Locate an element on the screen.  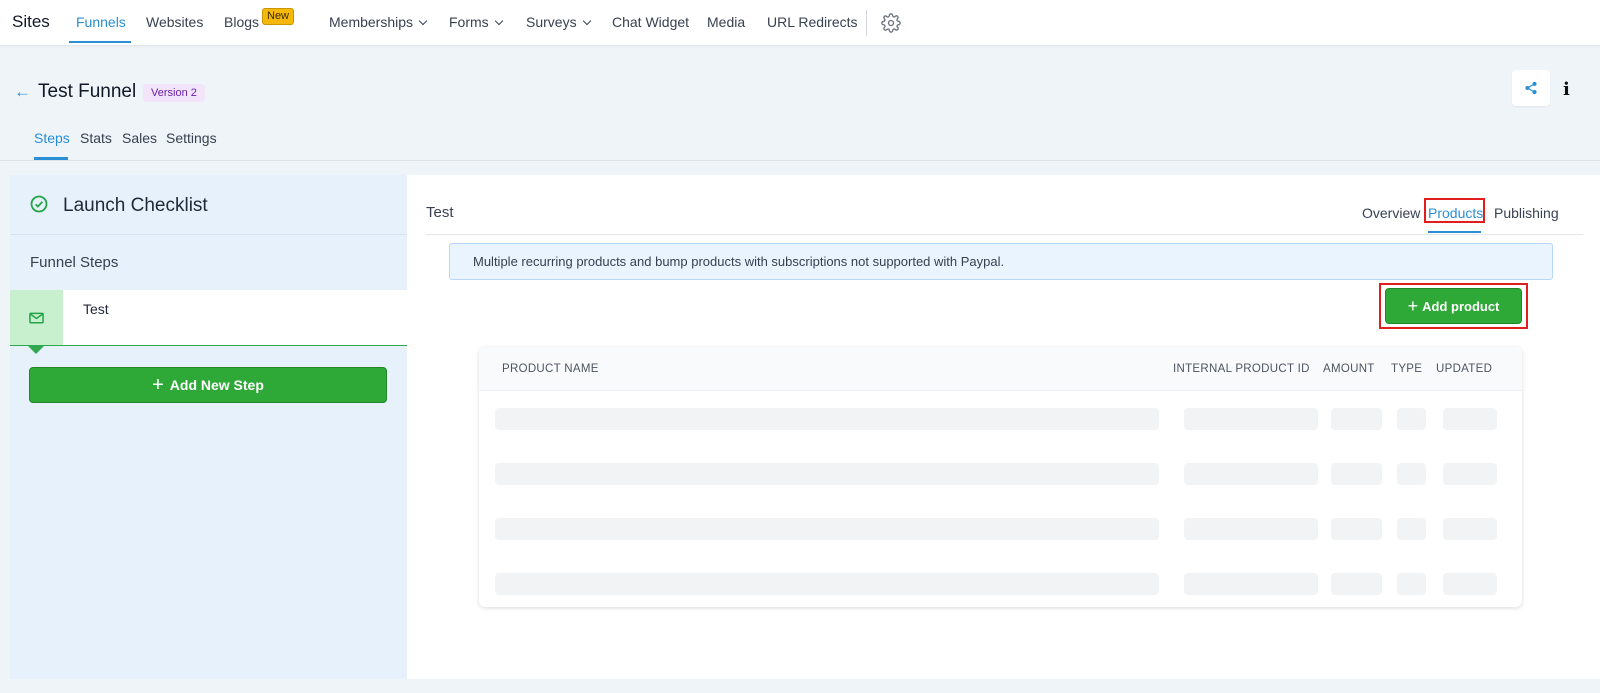
launch-checklist: Launch Checklist is located at coordinates (208, 205).